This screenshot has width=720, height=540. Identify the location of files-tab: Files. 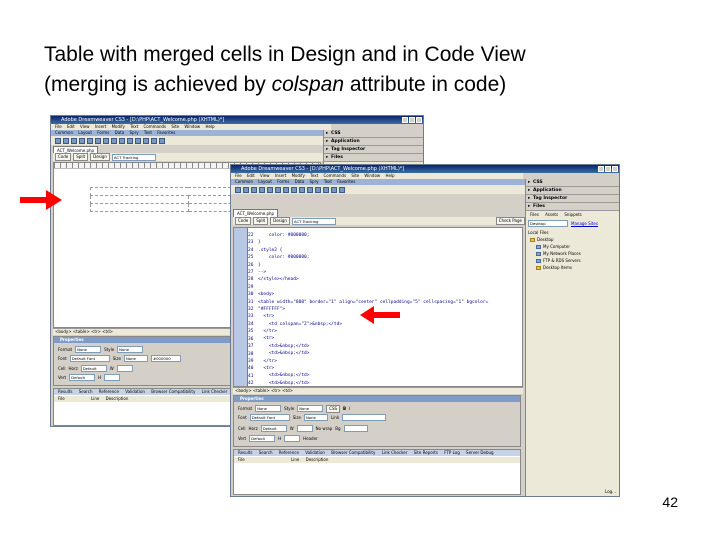
(534, 214).